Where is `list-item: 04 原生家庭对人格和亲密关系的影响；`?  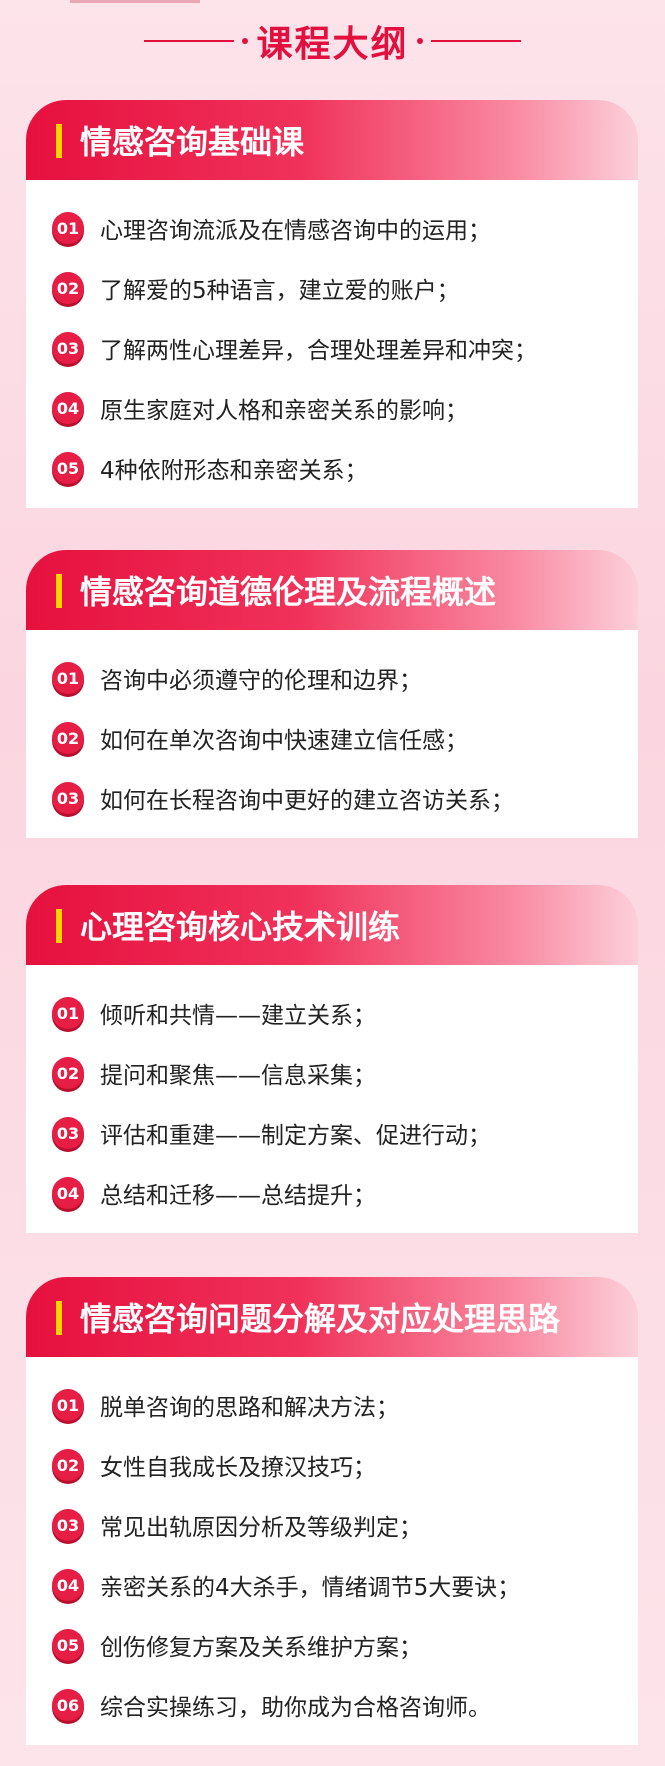
list-item: 04 原生家庭对人格和亲密关系的影响； is located at coordinates (332, 408).